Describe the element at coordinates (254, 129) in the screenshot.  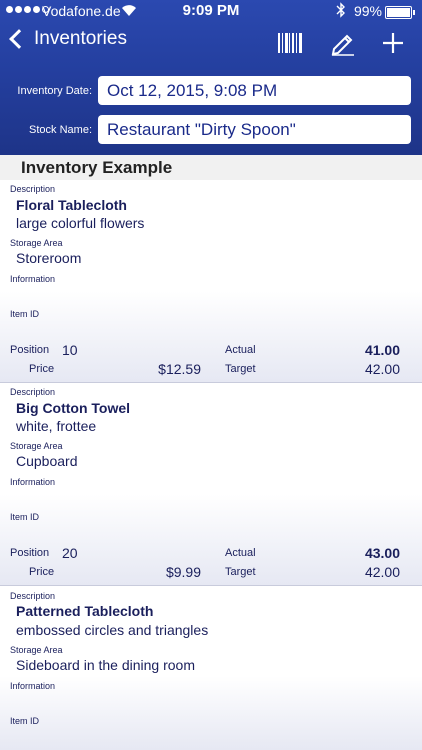
I see `stock-name-field: Restaurant "Dirty Spoon"` at that location.